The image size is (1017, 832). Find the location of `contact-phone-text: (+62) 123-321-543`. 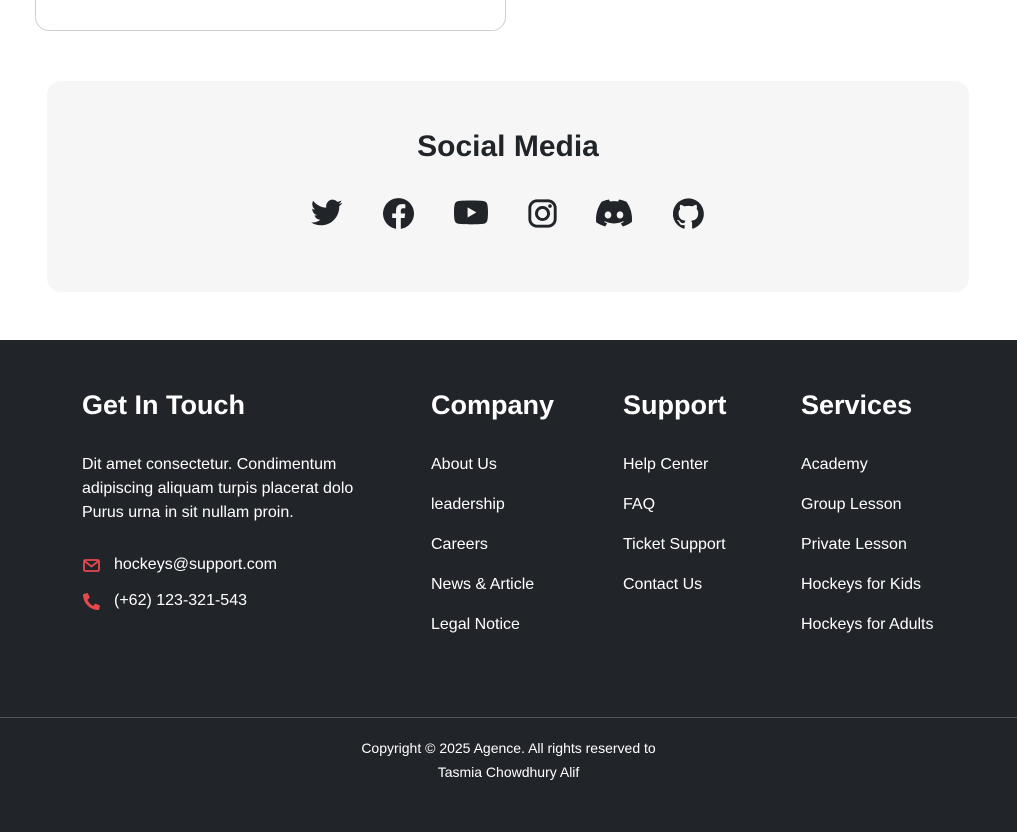

contact-phone-text: (+62) 123-321-543 is located at coordinates (180, 600).